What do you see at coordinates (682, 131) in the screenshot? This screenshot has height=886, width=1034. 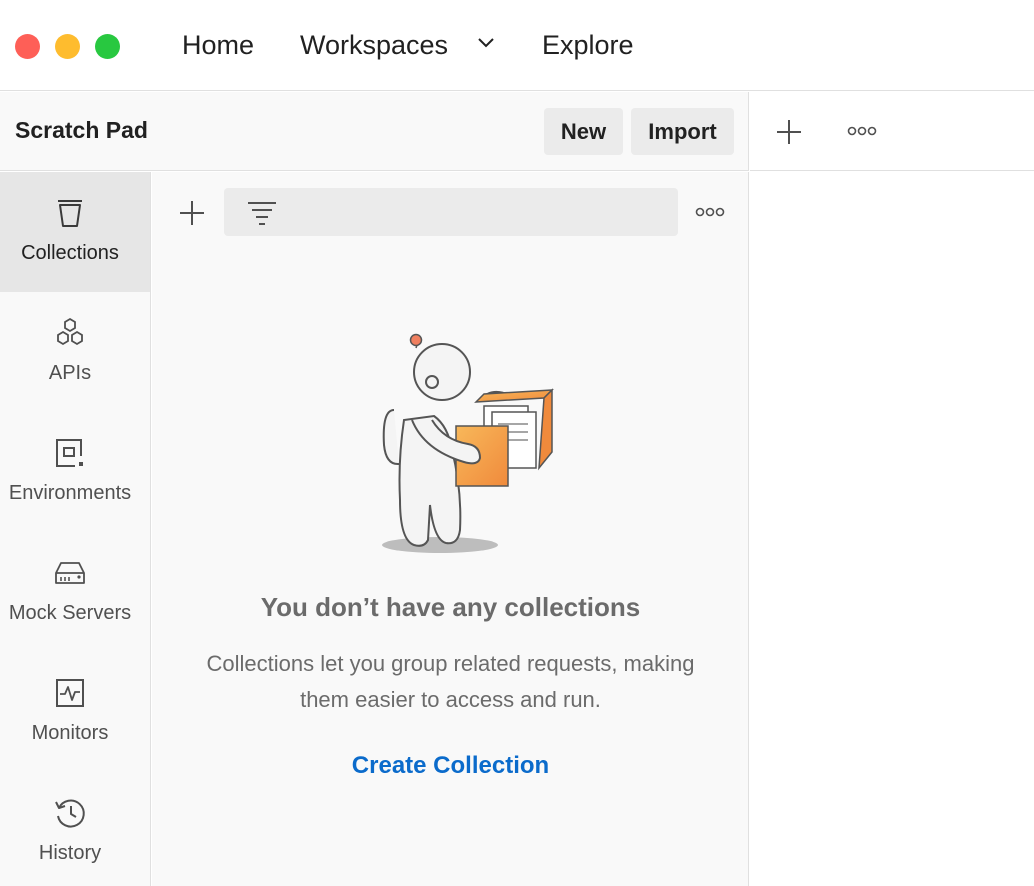 I see `import-button: Import` at bounding box center [682, 131].